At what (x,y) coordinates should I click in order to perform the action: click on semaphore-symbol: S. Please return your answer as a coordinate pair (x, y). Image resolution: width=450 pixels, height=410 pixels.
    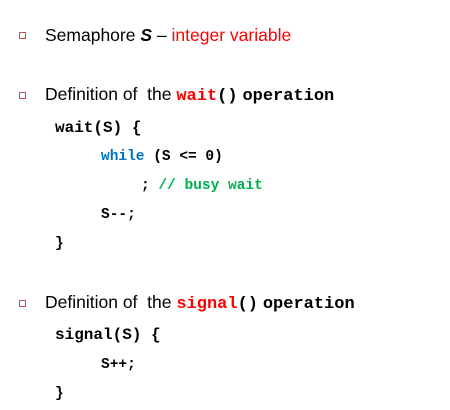
    Looking at the image, I should click on (146, 35).